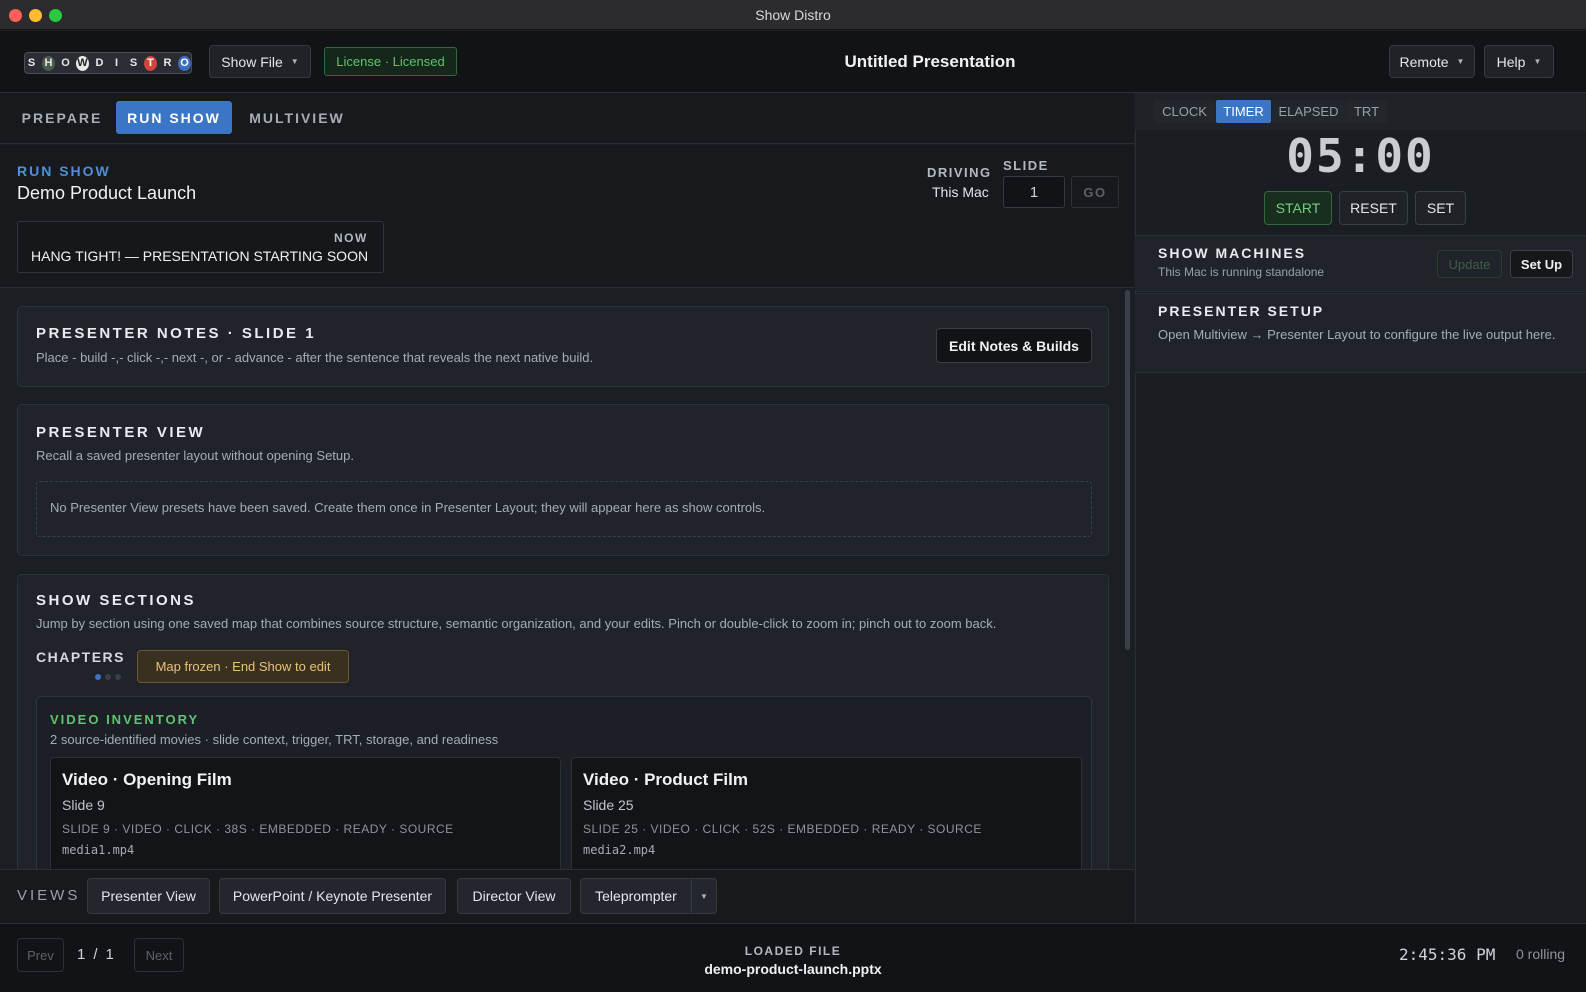 Image resolution: width=1586 pixels, height=992 pixels. Describe the element at coordinates (252, 61) in the screenshot. I see `show-file-label: Show File` at that location.